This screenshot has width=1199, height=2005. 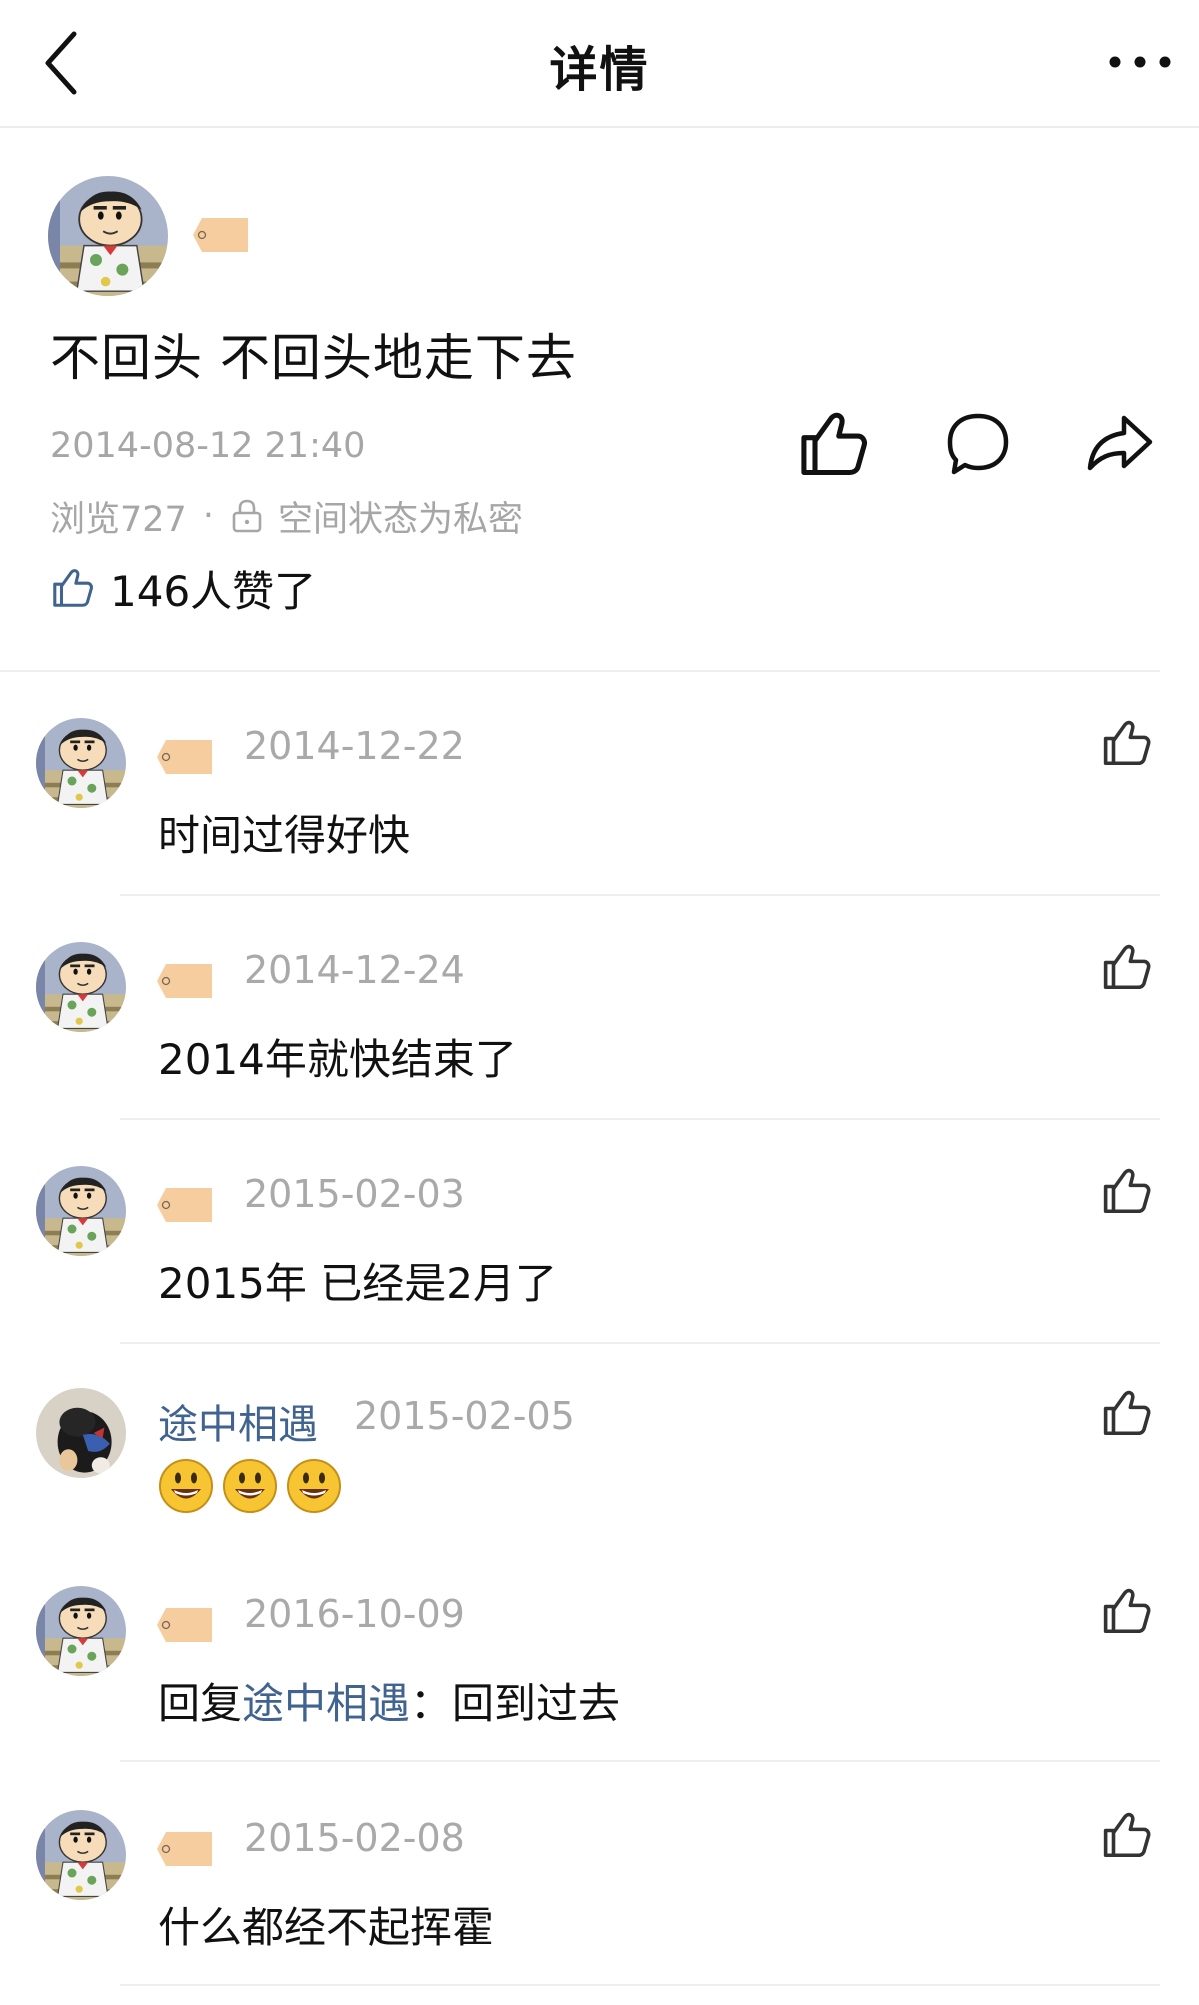 I want to click on comment-text: 时间过得好快, so click(x=284, y=835).